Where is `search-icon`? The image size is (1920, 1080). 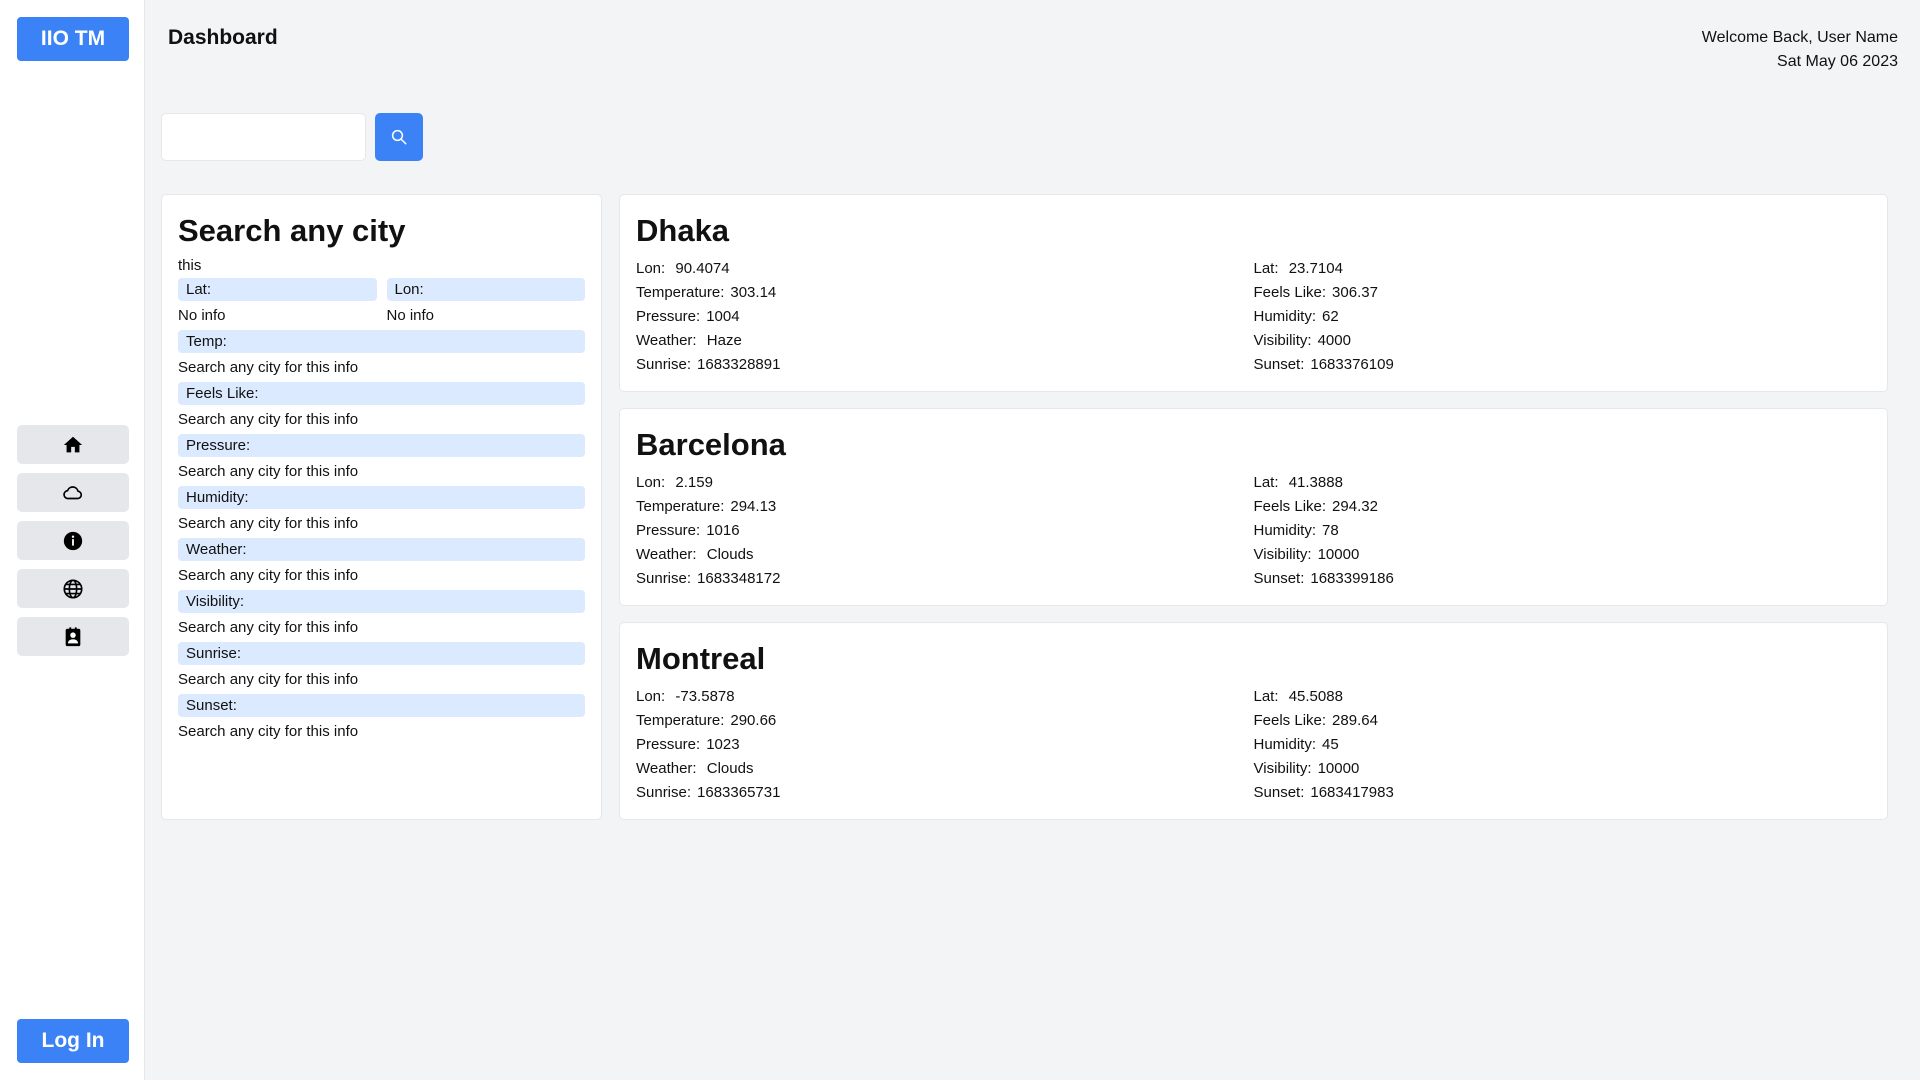 search-icon is located at coordinates (399, 137).